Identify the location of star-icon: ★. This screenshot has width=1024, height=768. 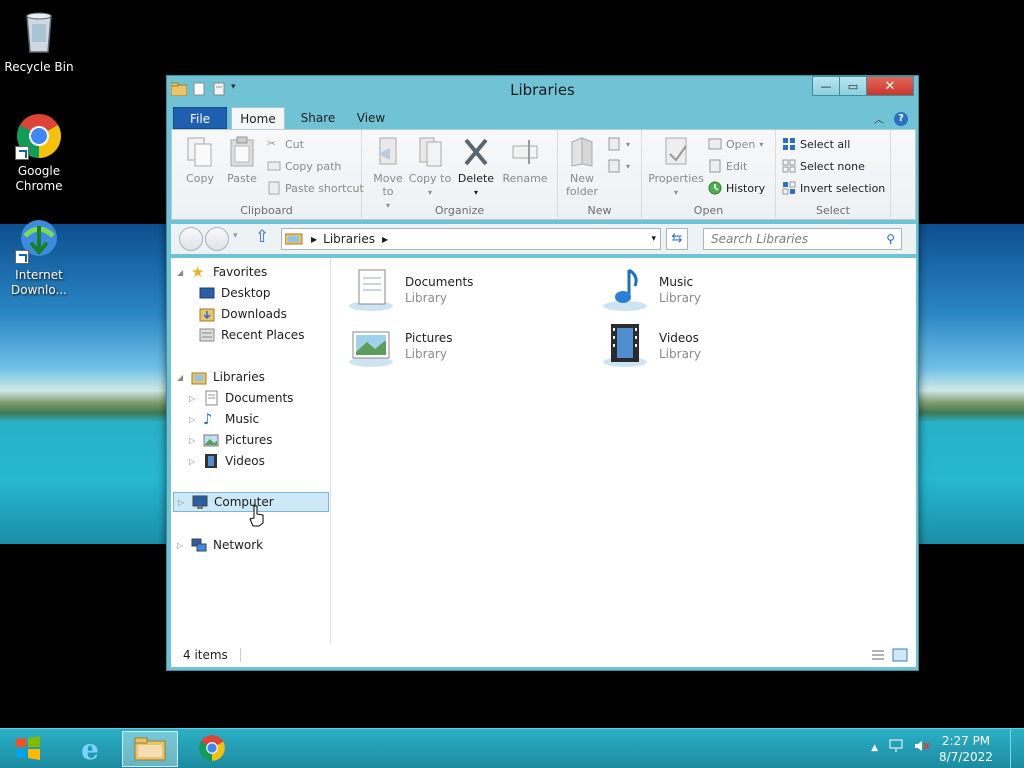
(198, 272).